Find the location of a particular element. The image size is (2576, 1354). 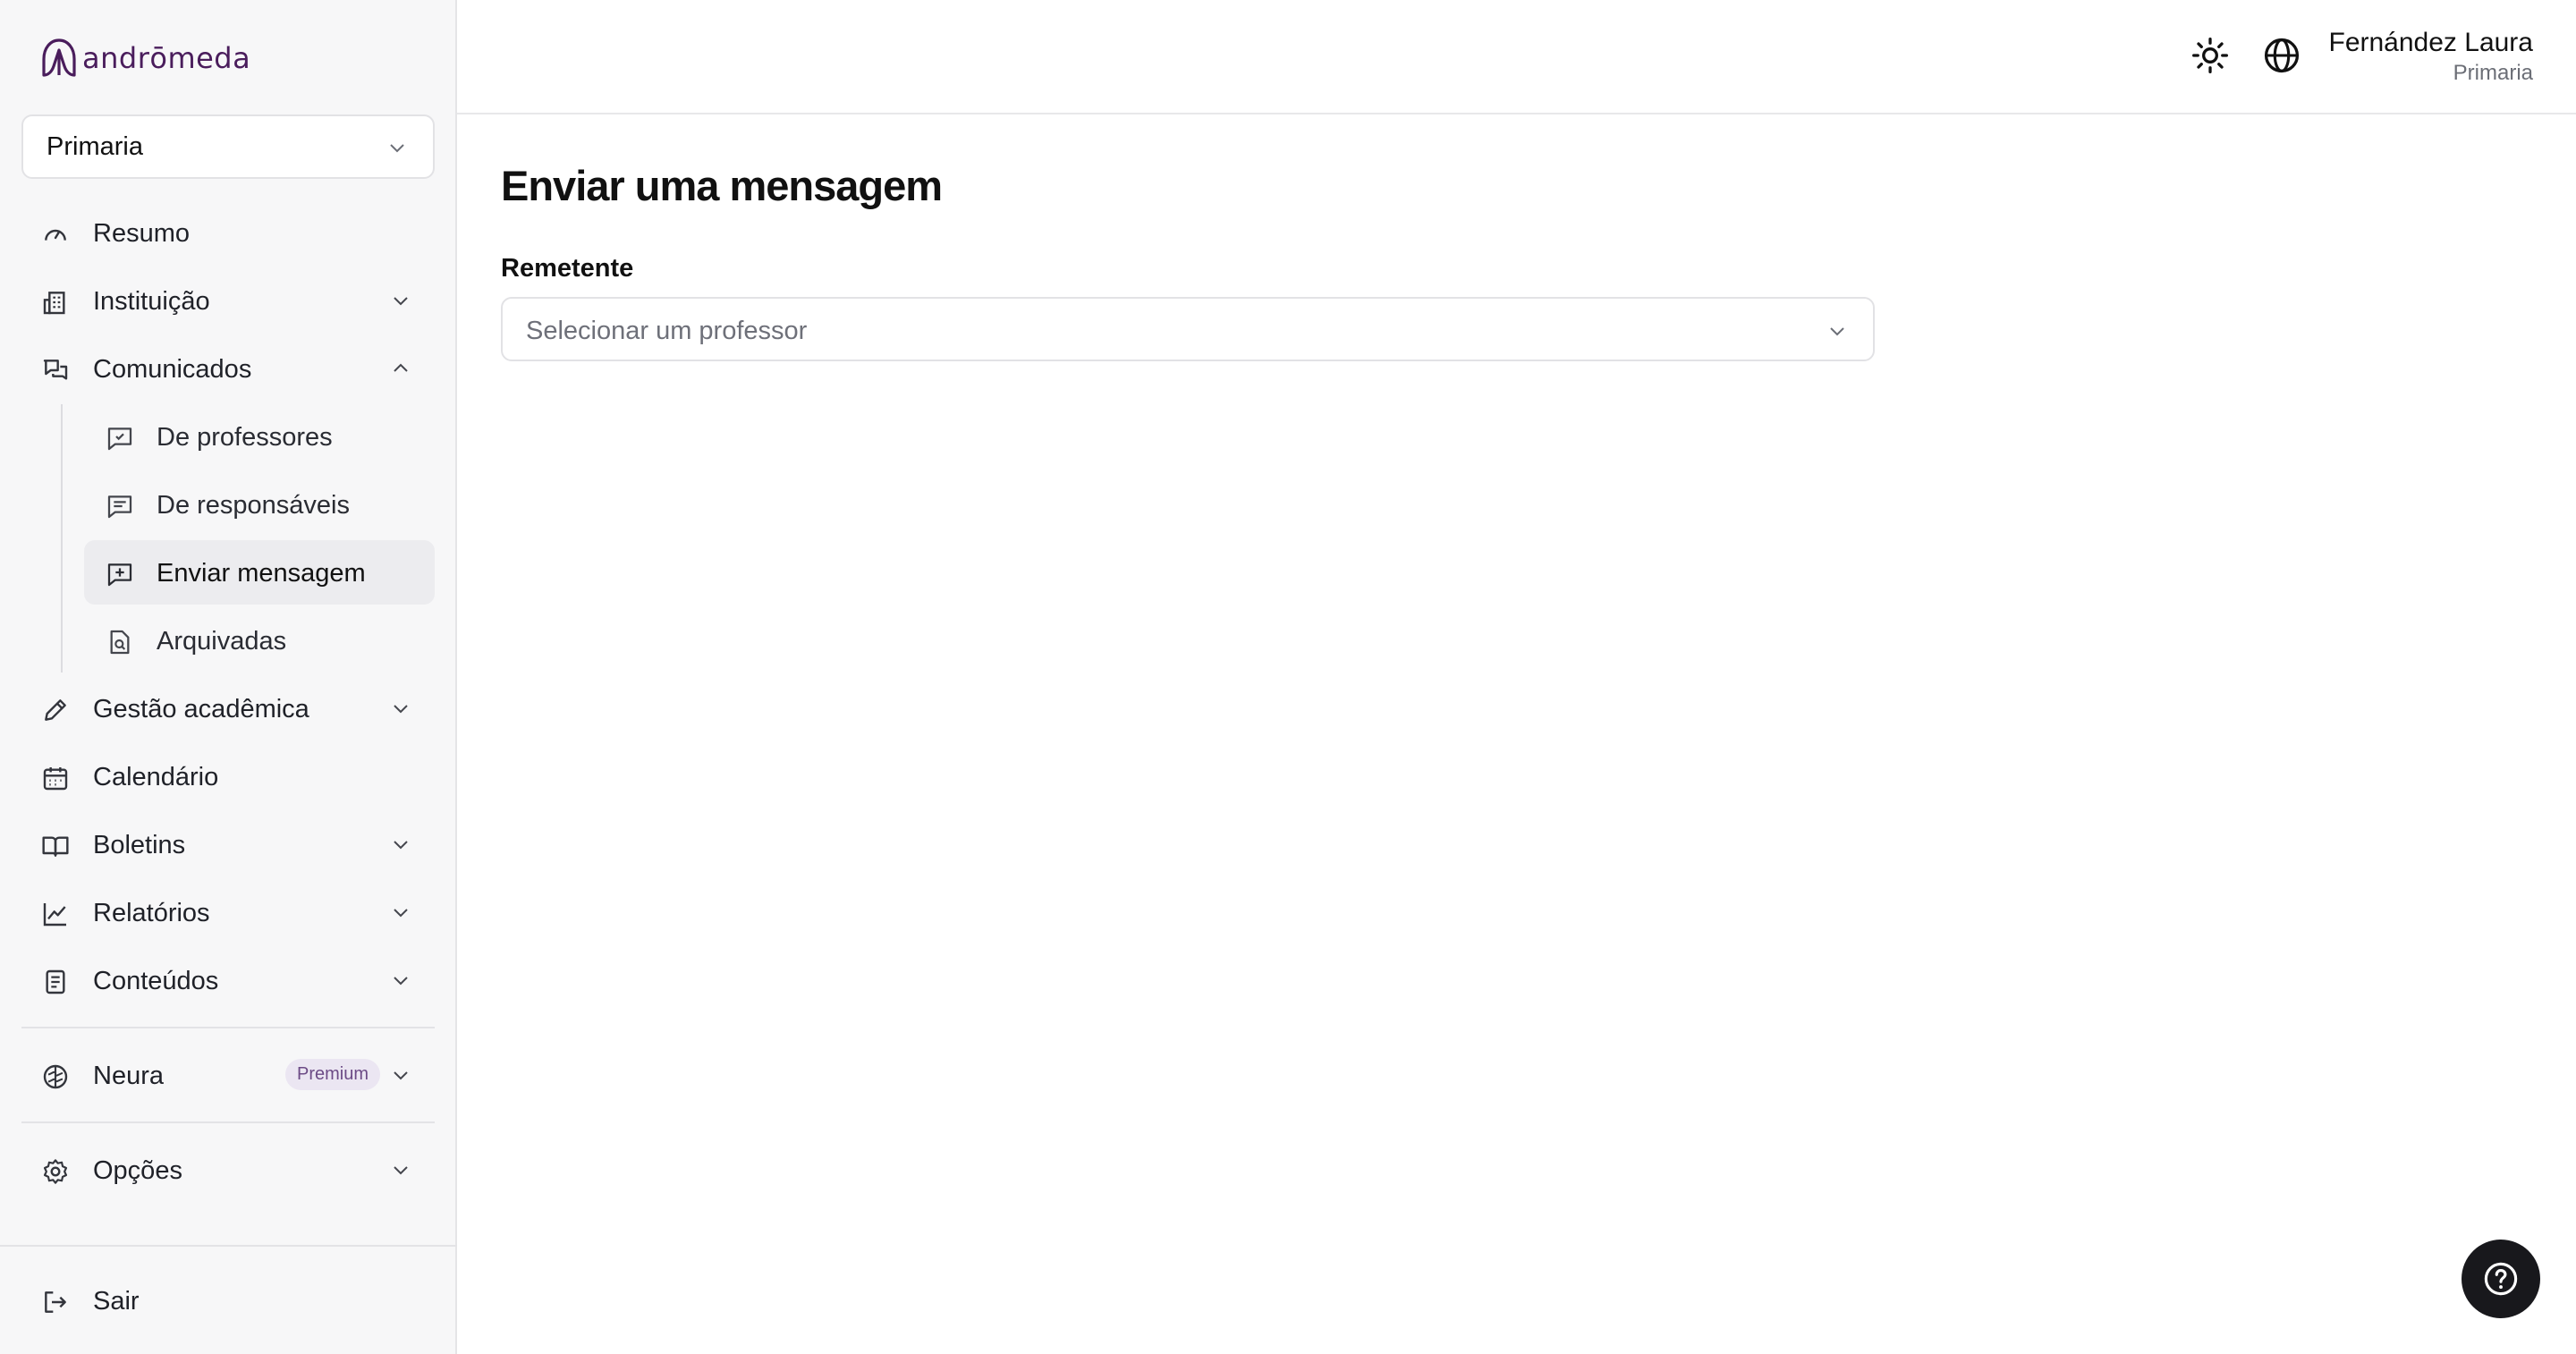

language-button is located at coordinates (2281, 55).